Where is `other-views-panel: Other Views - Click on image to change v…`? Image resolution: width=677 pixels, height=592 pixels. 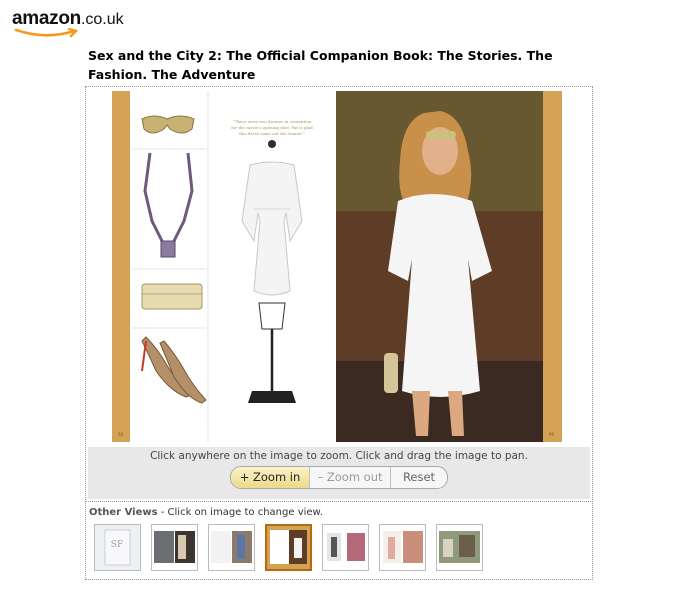 other-views-panel: Other Views - Click on image to change v… is located at coordinates (339, 540).